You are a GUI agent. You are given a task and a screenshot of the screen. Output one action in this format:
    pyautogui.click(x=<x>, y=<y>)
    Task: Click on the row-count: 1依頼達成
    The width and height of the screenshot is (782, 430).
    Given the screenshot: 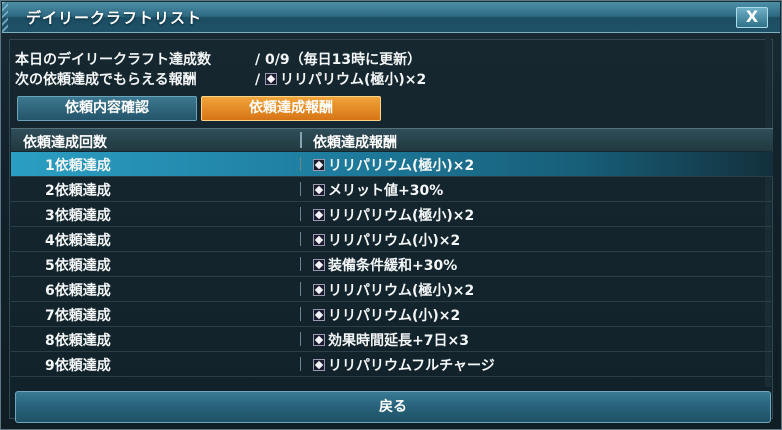 What is the action you would take?
    pyautogui.click(x=78, y=166)
    